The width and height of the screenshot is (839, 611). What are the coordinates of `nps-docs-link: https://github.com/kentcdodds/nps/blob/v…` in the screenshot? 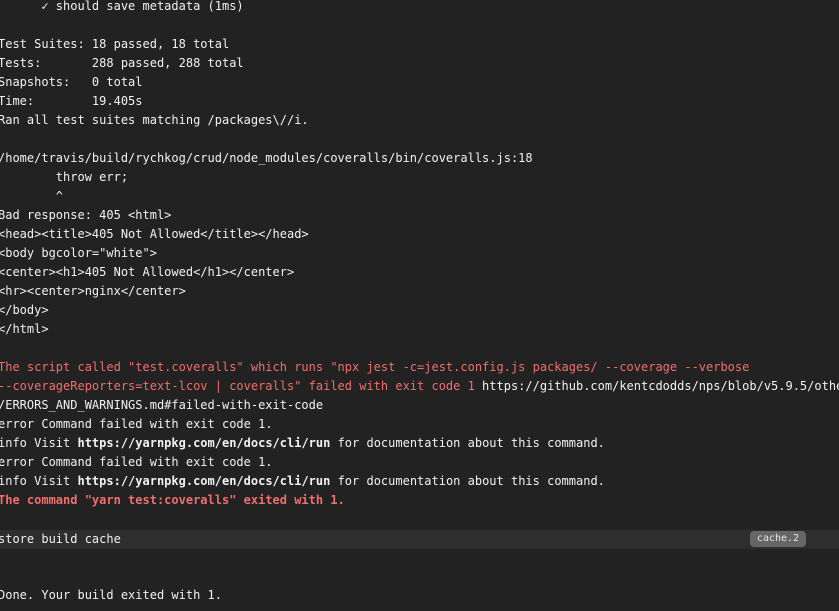 It's located at (657, 386).